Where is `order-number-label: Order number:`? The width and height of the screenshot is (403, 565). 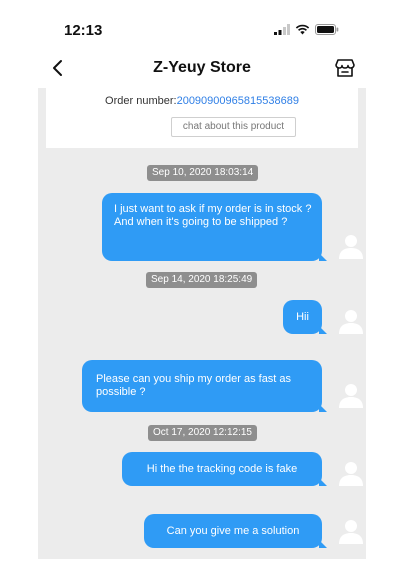 order-number-label: Order number: is located at coordinates (141, 101).